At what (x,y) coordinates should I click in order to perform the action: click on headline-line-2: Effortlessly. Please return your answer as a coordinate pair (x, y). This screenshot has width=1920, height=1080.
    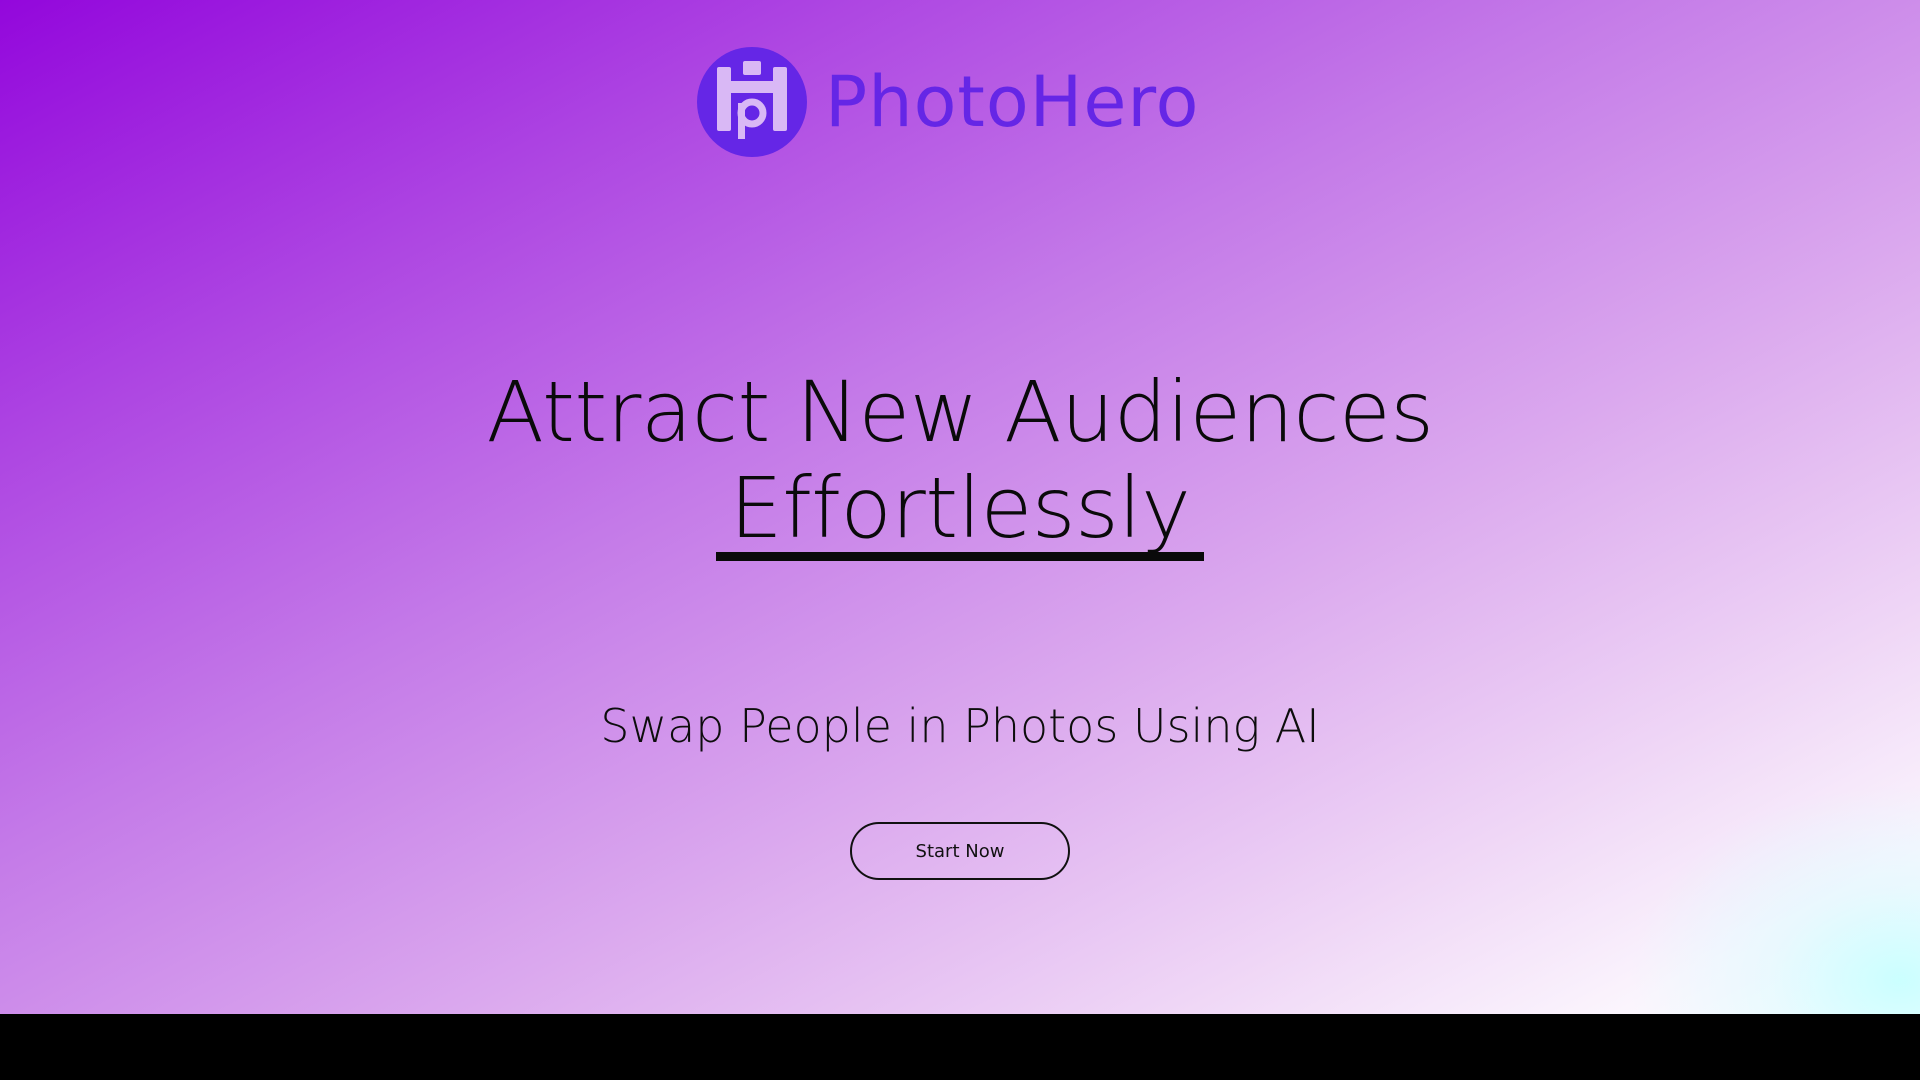
    Looking at the image, I should click on (960, 512).